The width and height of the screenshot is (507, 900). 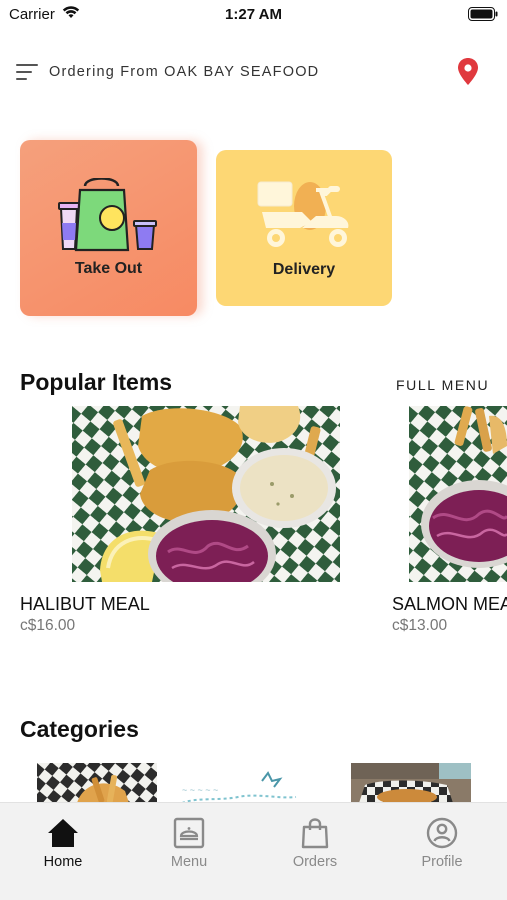 What do you see at coordinates (442, 833) in the screenshot?
I see `profile-icon` at bounding box center [442, 833].